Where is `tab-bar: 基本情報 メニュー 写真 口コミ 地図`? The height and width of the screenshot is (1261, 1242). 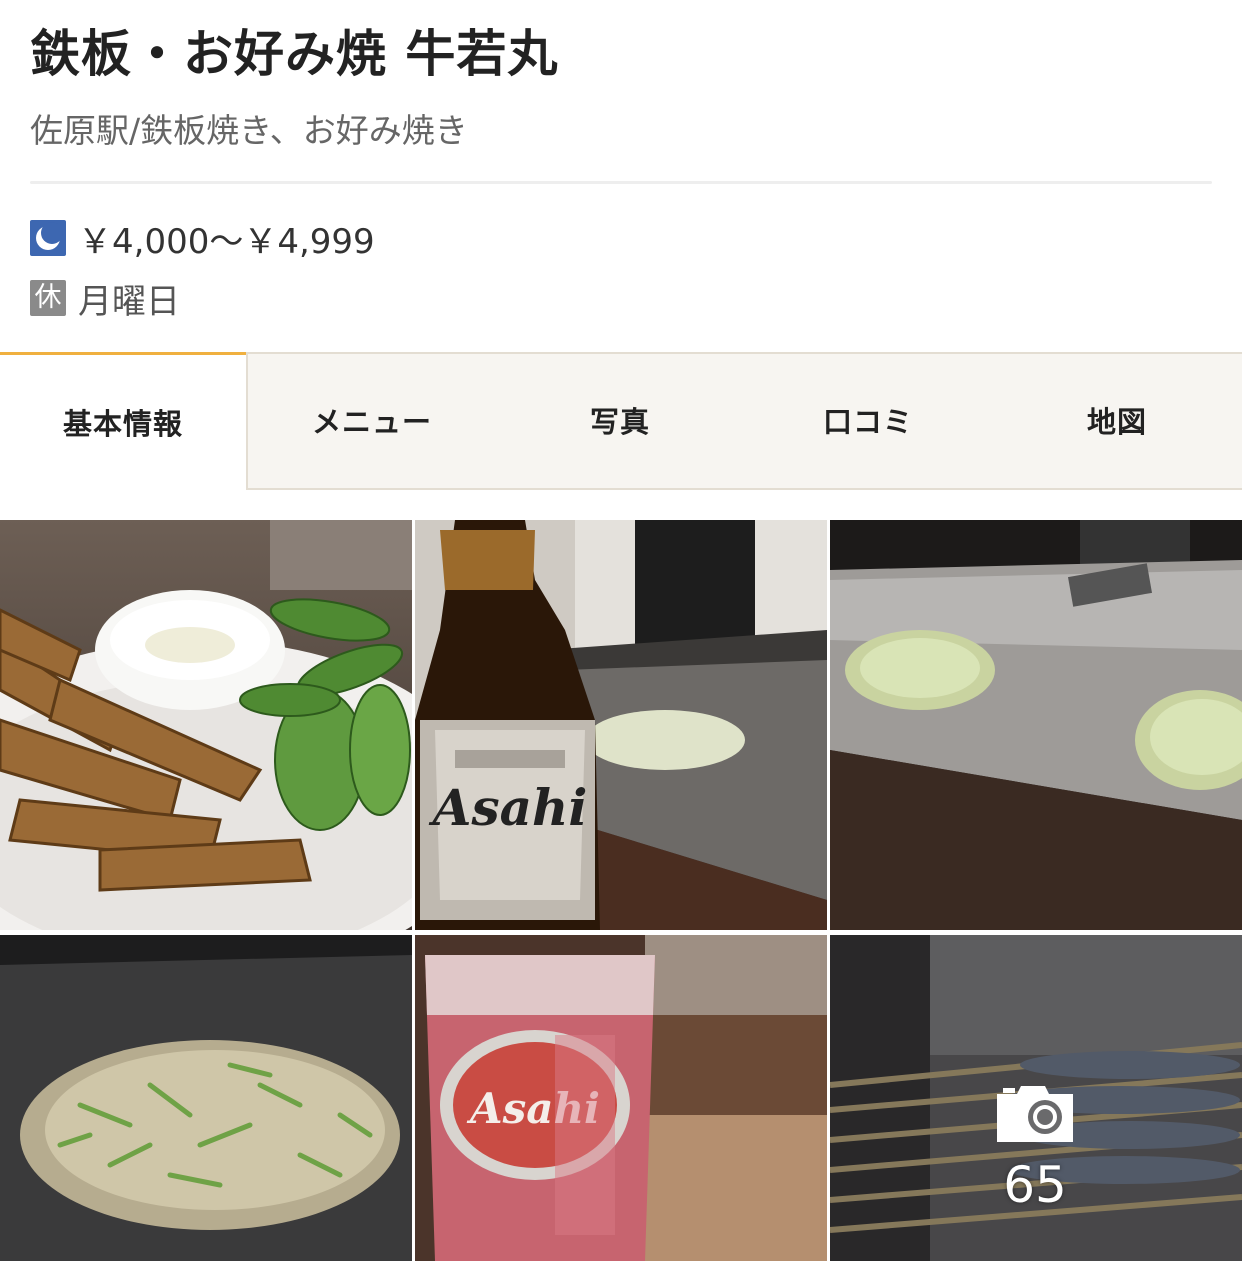 tab-bar: 基本情報 メニュー 写真 口コミ 地図 is located at coordinates (621, 421).